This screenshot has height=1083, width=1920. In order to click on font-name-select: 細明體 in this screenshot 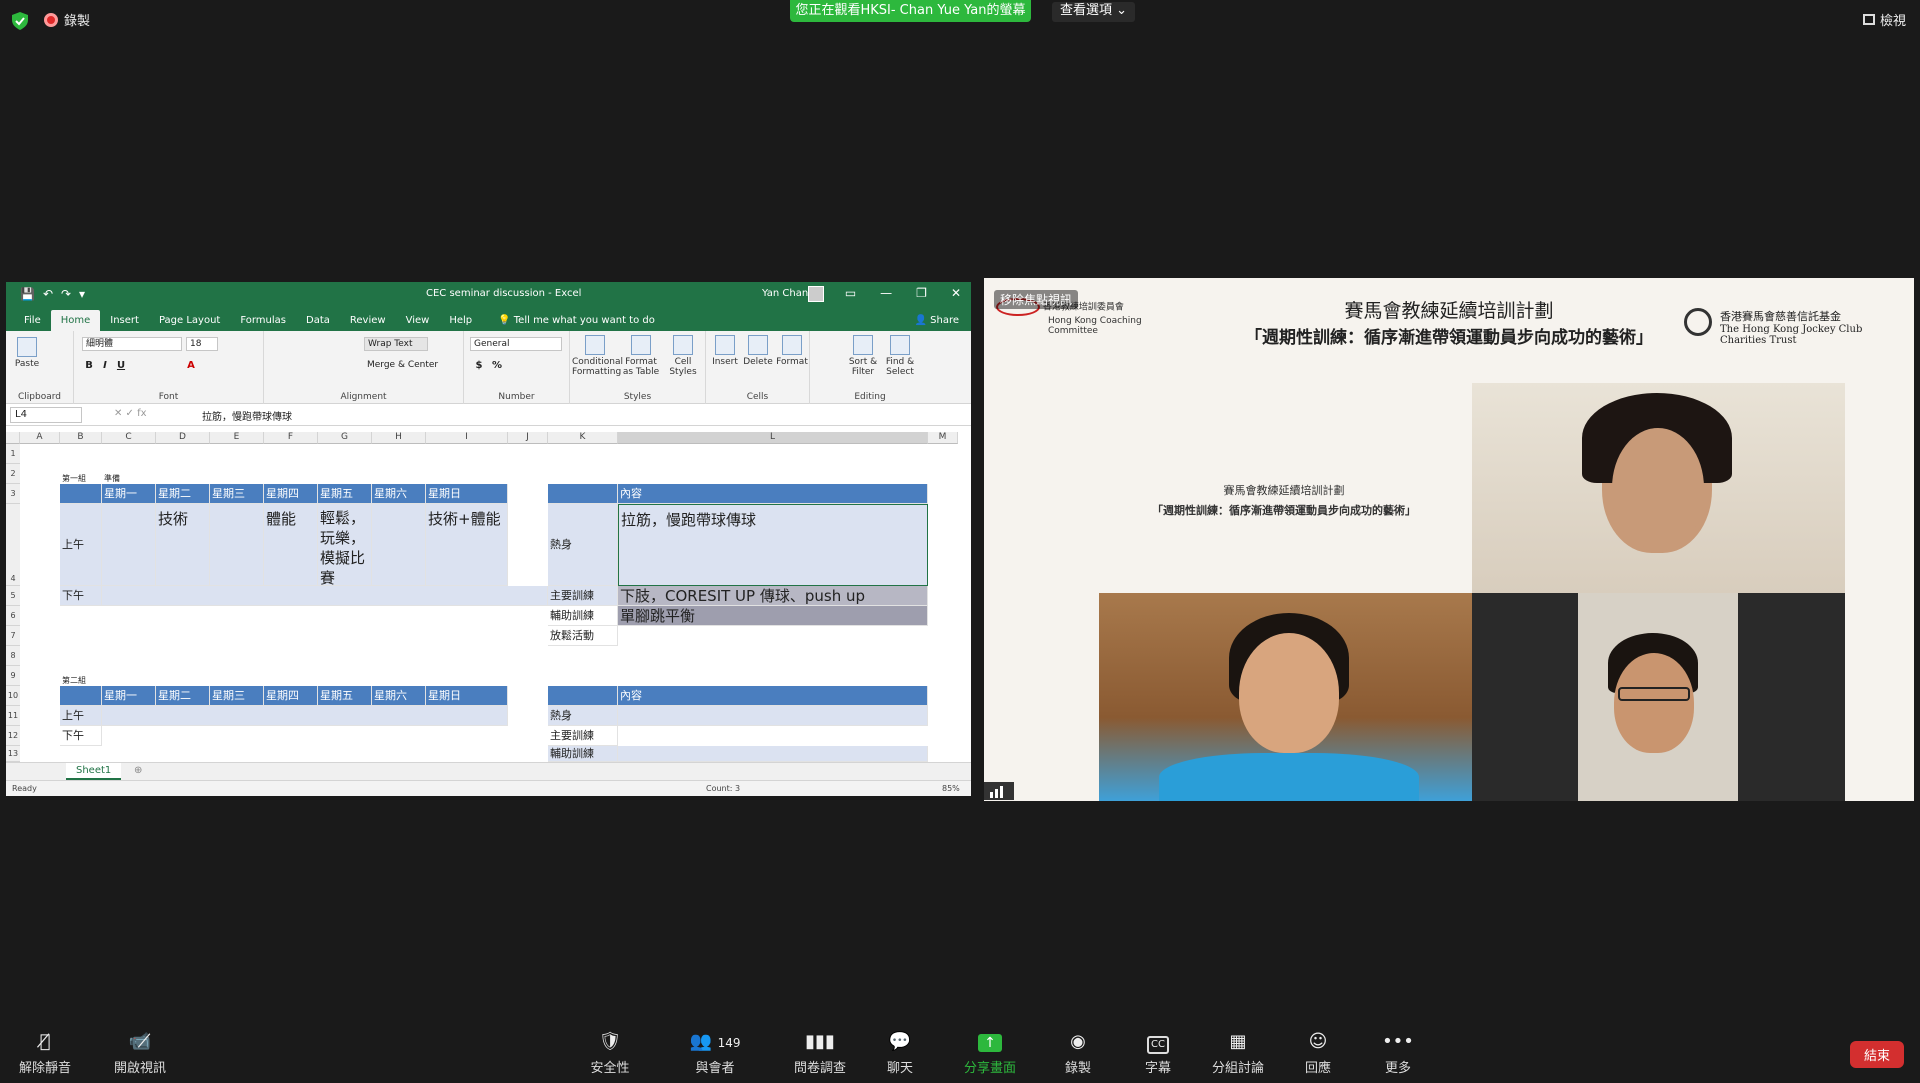, I will do `click(132, 344)`.